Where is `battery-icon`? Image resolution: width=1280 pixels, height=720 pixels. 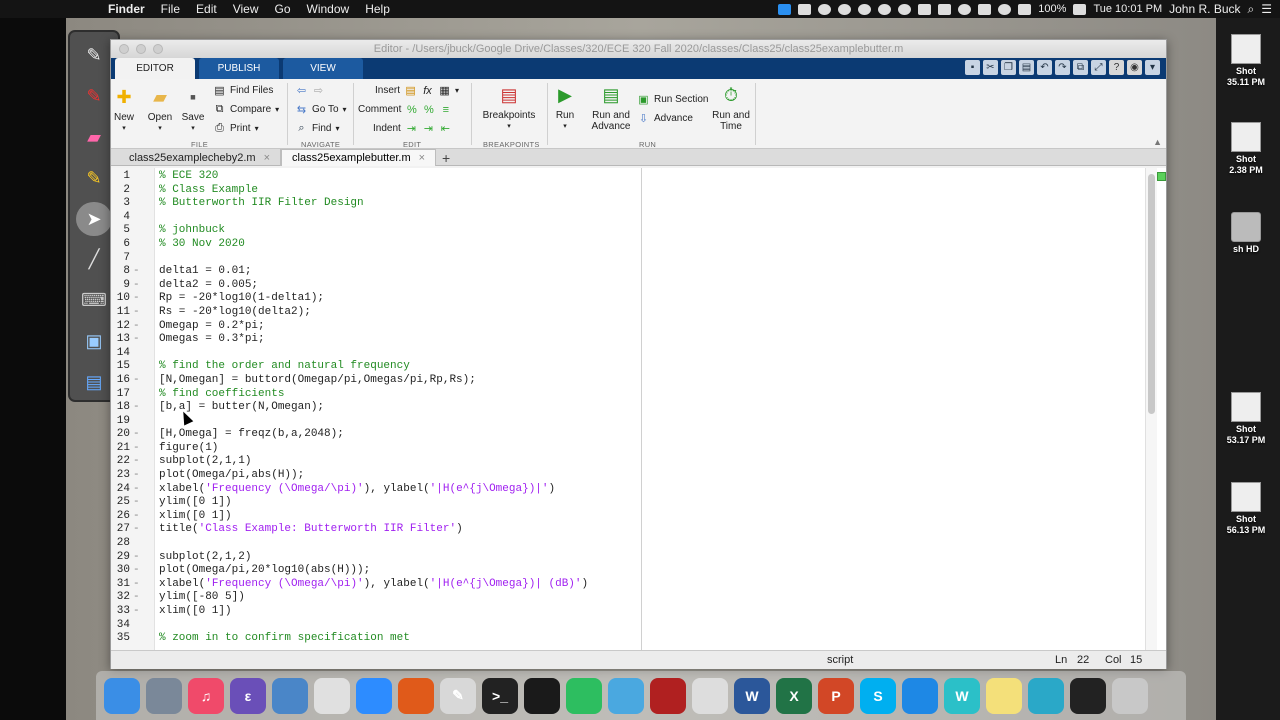 battery-icon is located at coordinates (1080, 9).